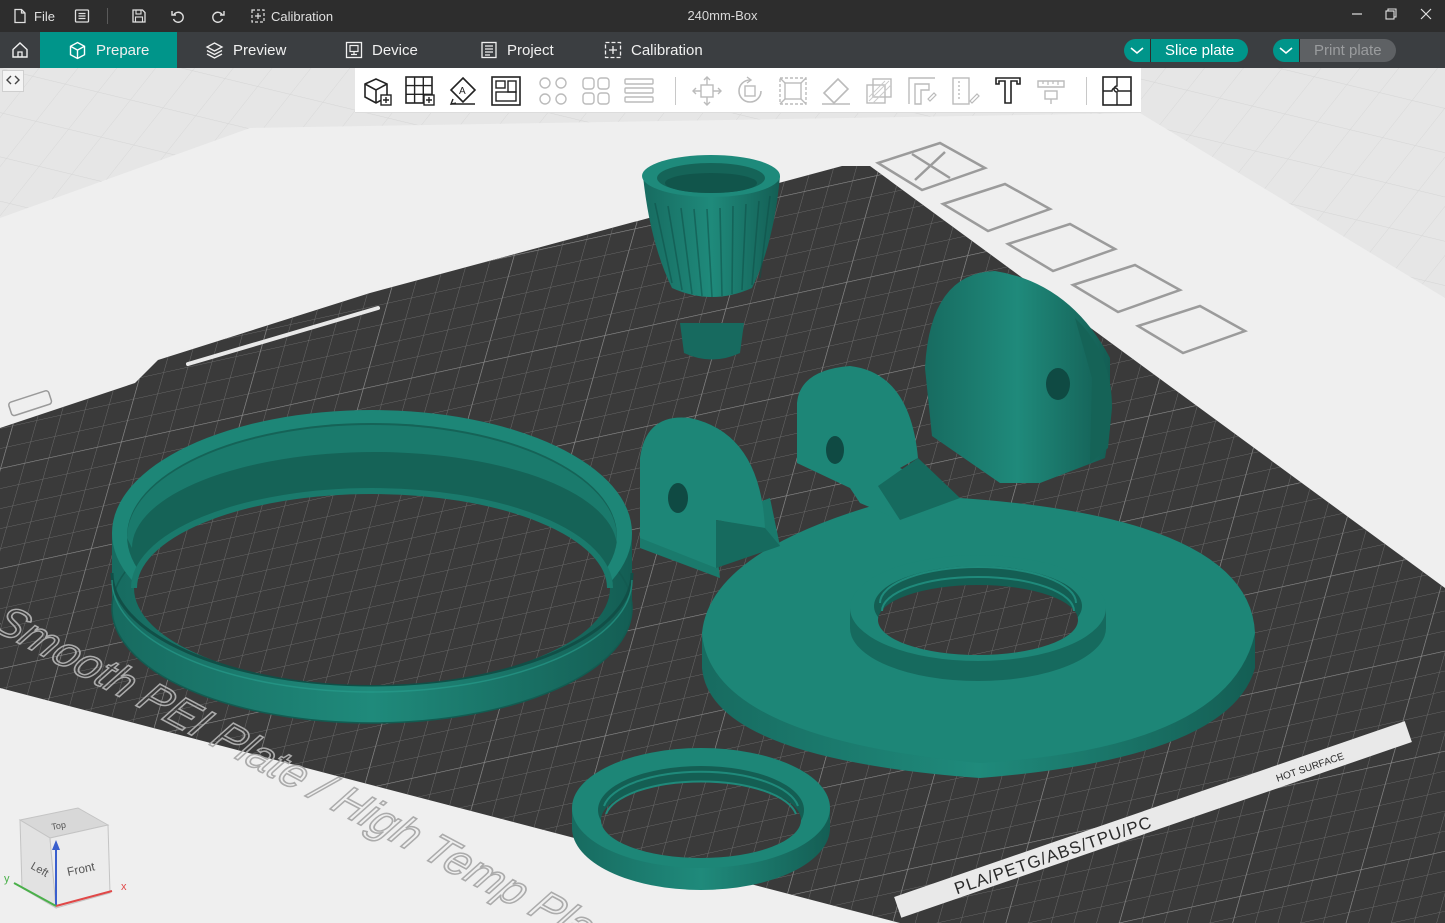 This screenshot has height=923, width=1445. What do you see at coordinates (489, 50) in the screenshot?
I see `project-icon` at bounding box center [489, 50].